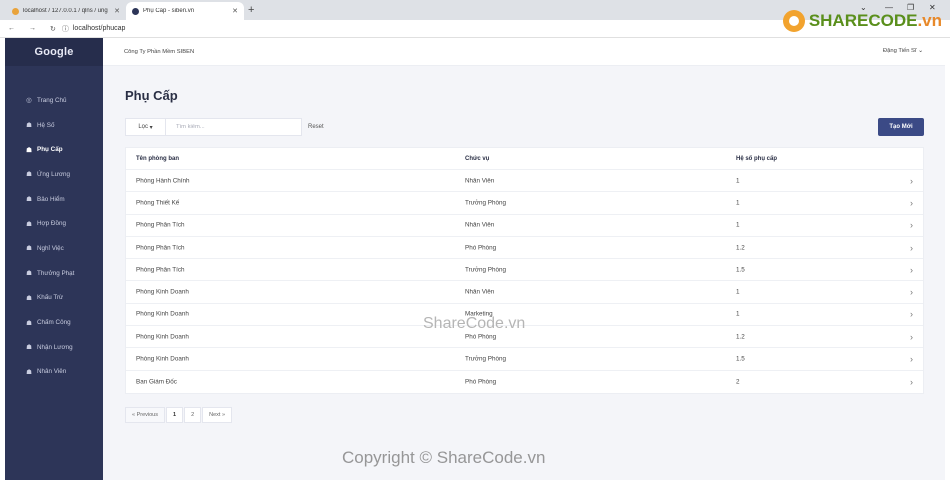 The width and height of the screenshot is (950, 483). I want to click on table-row: Phòng Thiết Kế Trưởng Phòng 1 ›, so click(524, 203).